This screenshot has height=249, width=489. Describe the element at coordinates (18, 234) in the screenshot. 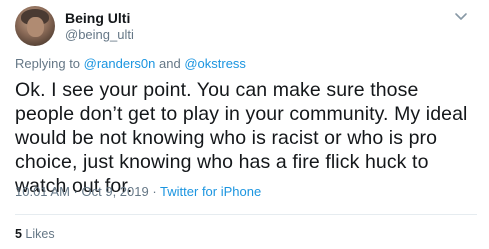

I see `likes-number: 5` at that location.